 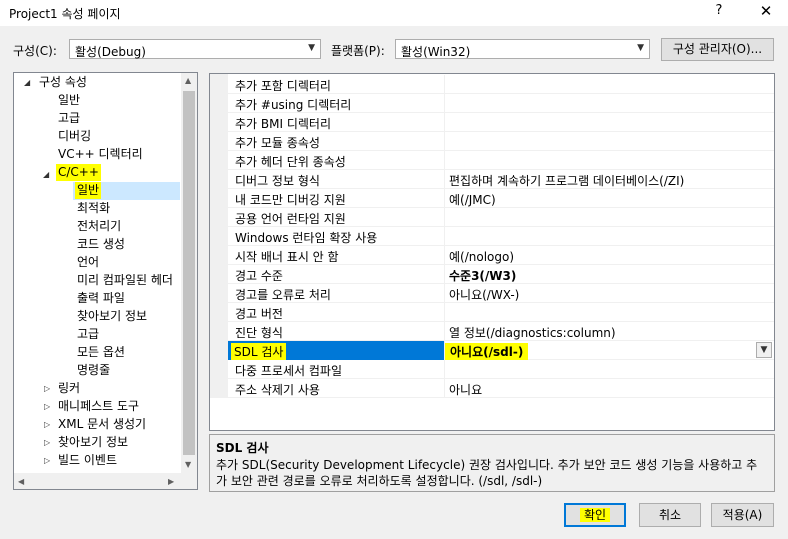 I want to click on help-button: ?, so click(x=719, y=12).